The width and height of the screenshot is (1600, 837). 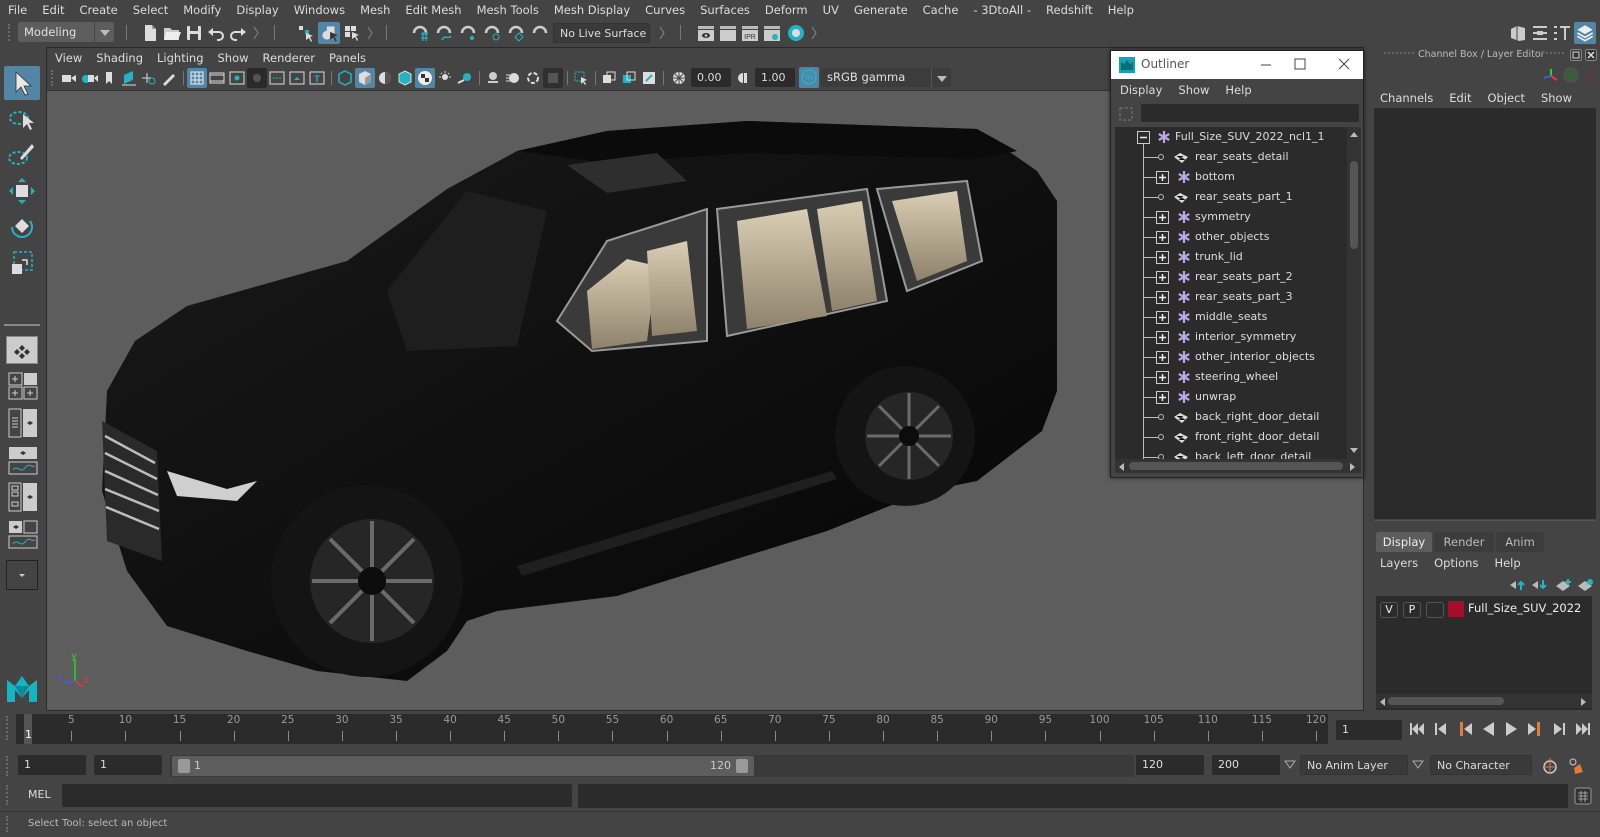 I want to click on menu-curves: Curves, so click(x=665, y=10).